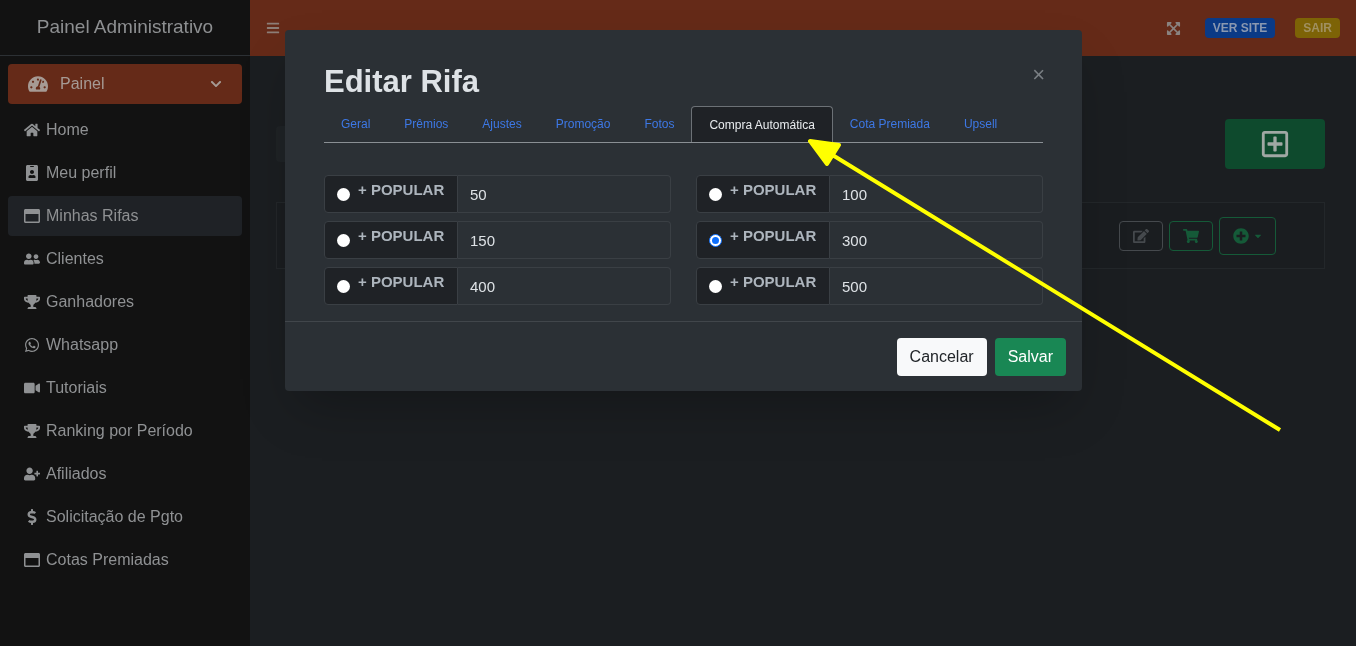  What do you see at coordinates (125, 559) in the screenshot?
I see `sidebar-item: Cotas Premiadas` at bounding box center [125, 559].